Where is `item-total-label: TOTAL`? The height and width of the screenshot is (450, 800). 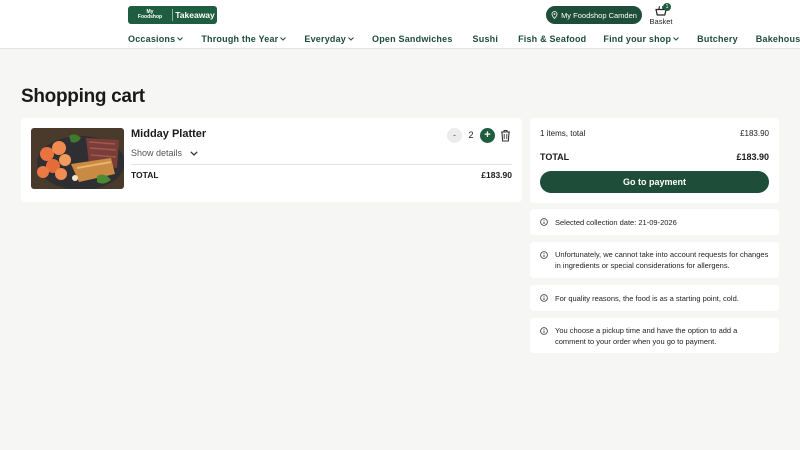 item-total-label: TOTAL is located at coordinates (145, 175).